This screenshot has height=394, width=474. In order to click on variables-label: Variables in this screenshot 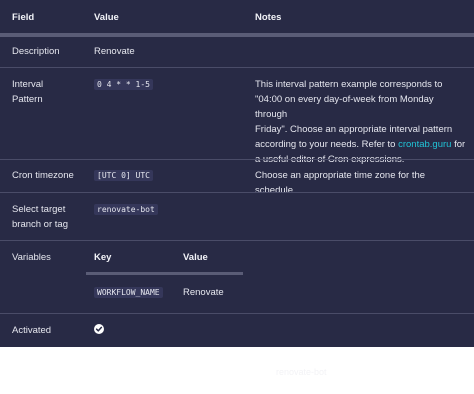, I will do `click(31, 257)`.